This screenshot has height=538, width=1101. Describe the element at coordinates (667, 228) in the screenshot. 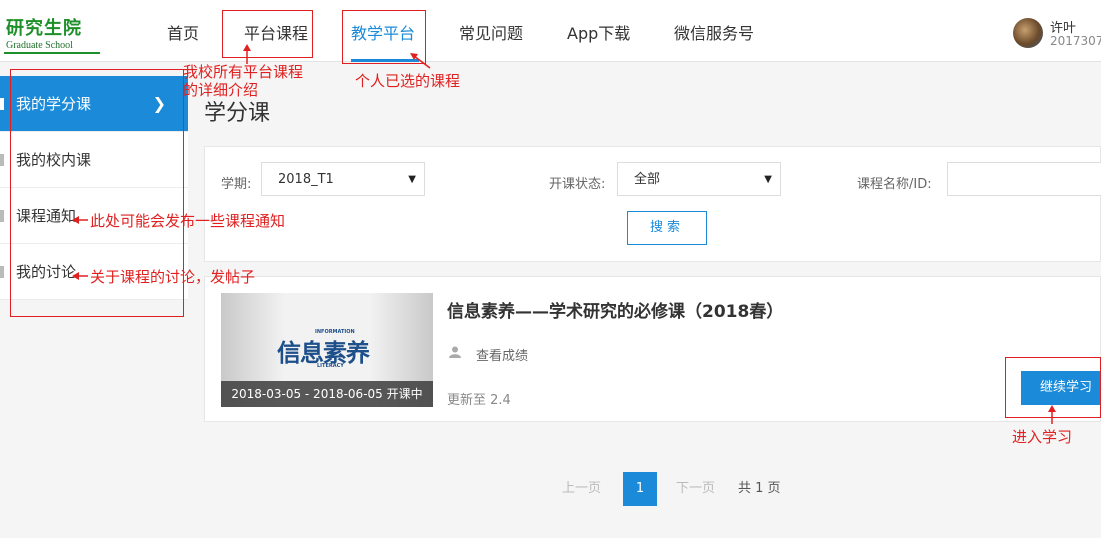

I see `search-button: 搜索` at that location.